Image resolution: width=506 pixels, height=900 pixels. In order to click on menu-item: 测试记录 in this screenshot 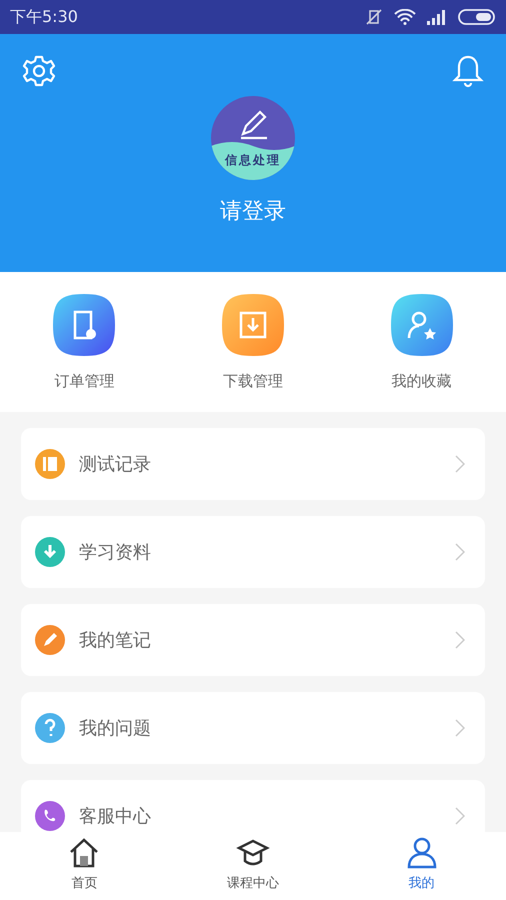, I will do `click(253, 464)`.